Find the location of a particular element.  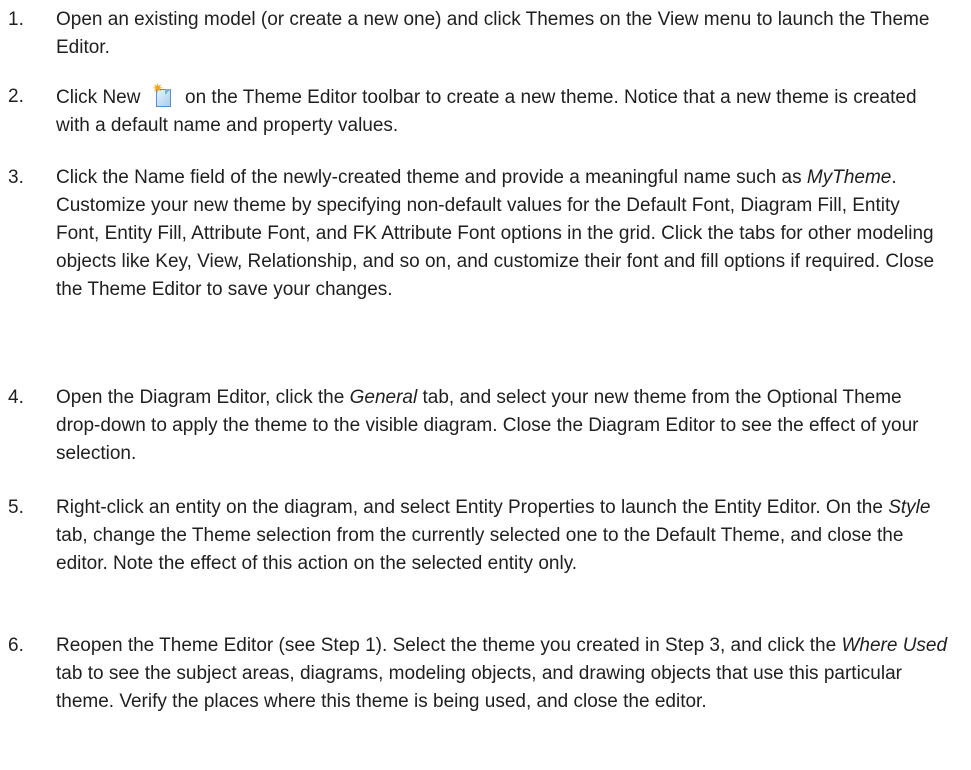

step-text-part: Click New is located at coordinates (101, 97).